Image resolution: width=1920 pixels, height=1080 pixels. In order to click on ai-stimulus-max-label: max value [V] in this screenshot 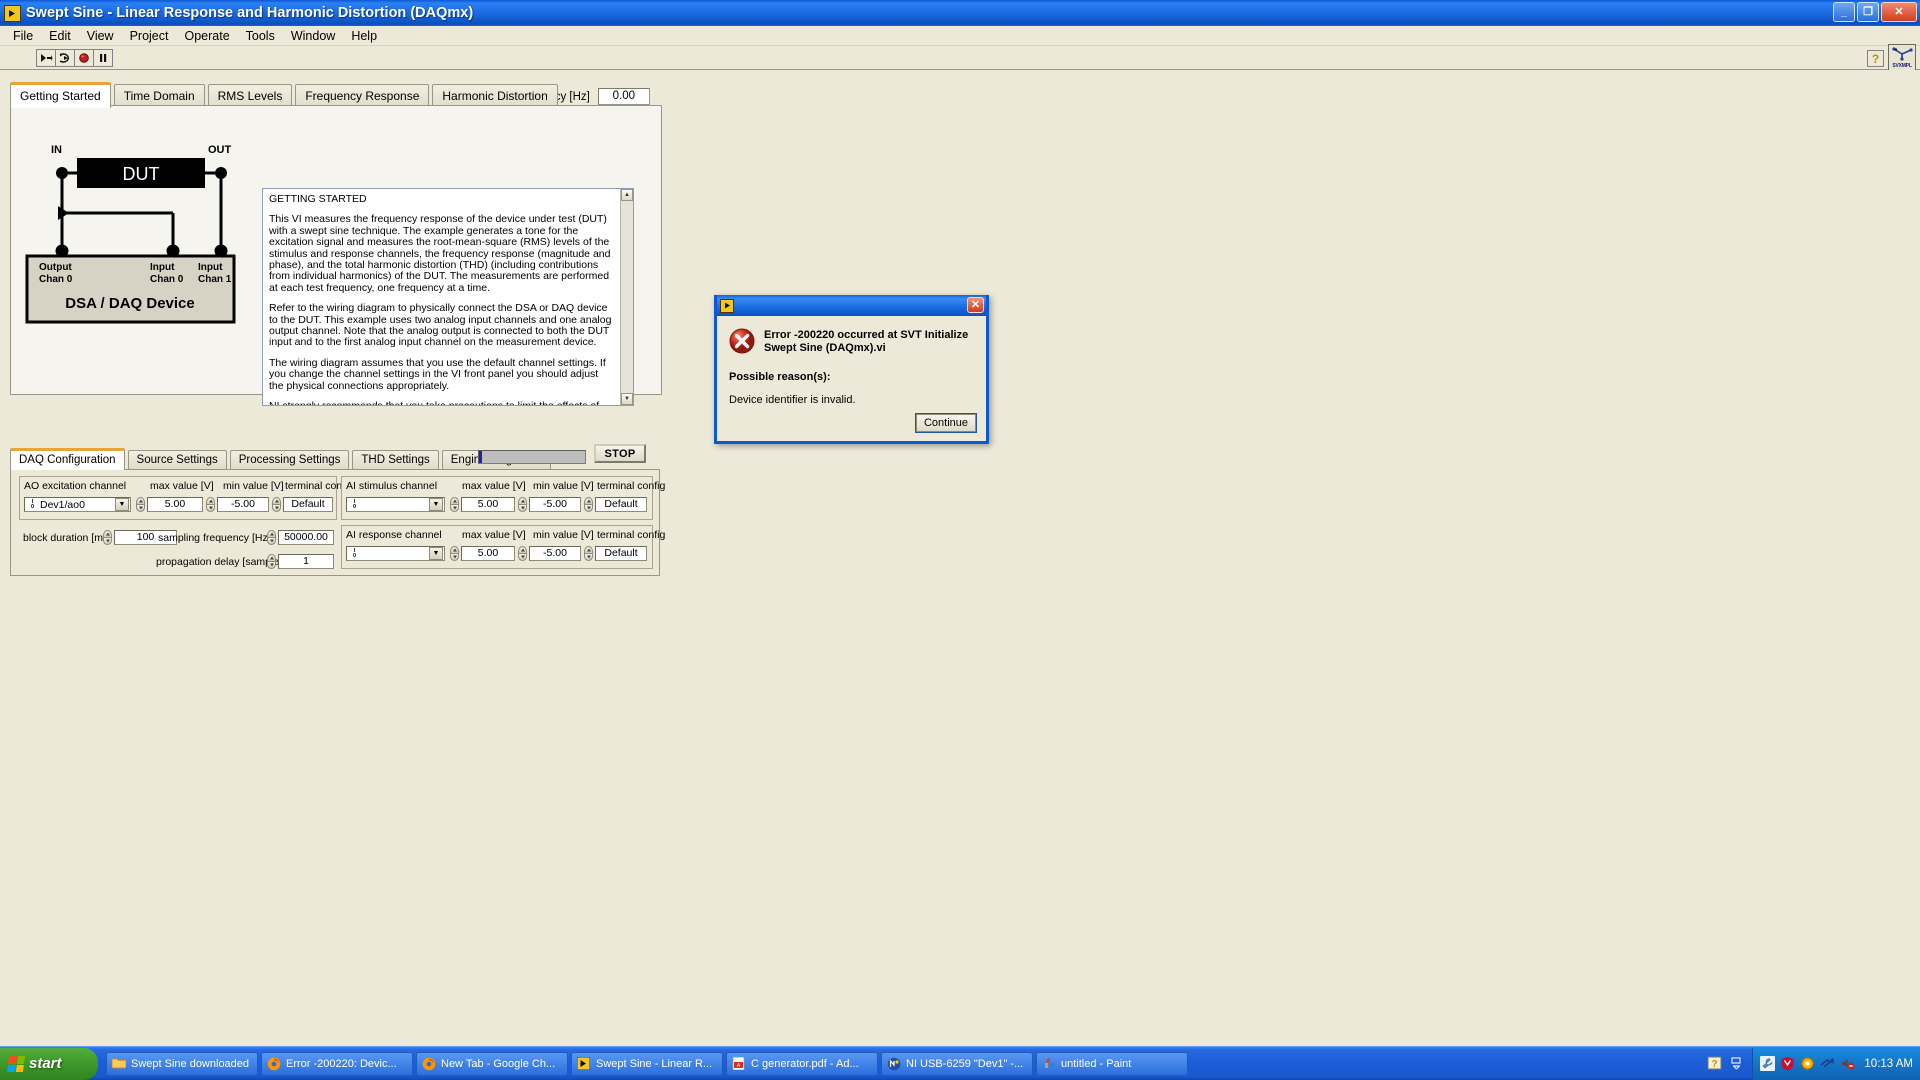, I will do `click(494, 486)`.